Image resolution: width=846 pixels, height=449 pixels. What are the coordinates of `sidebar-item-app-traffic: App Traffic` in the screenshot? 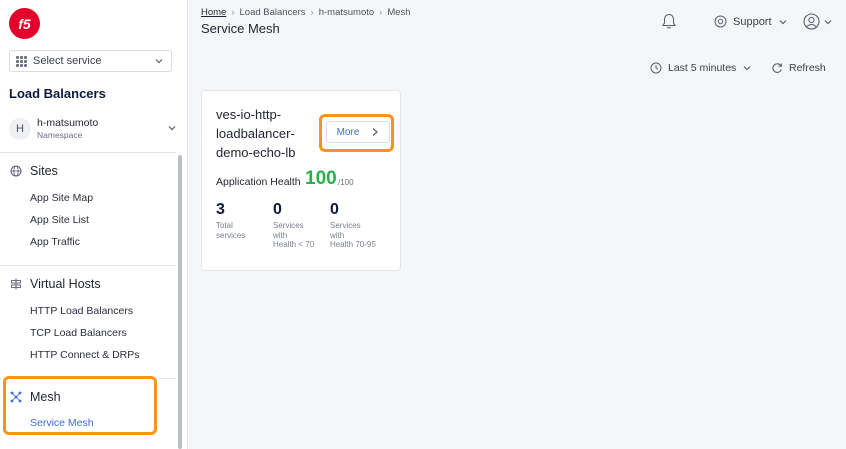 It's located at (55, 242).